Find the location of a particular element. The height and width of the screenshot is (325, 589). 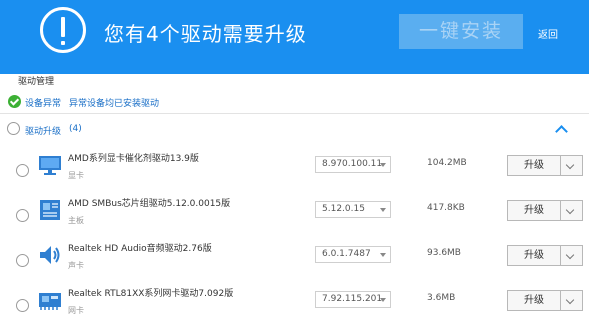

select-all-radio is located at coordinates (13, 128).